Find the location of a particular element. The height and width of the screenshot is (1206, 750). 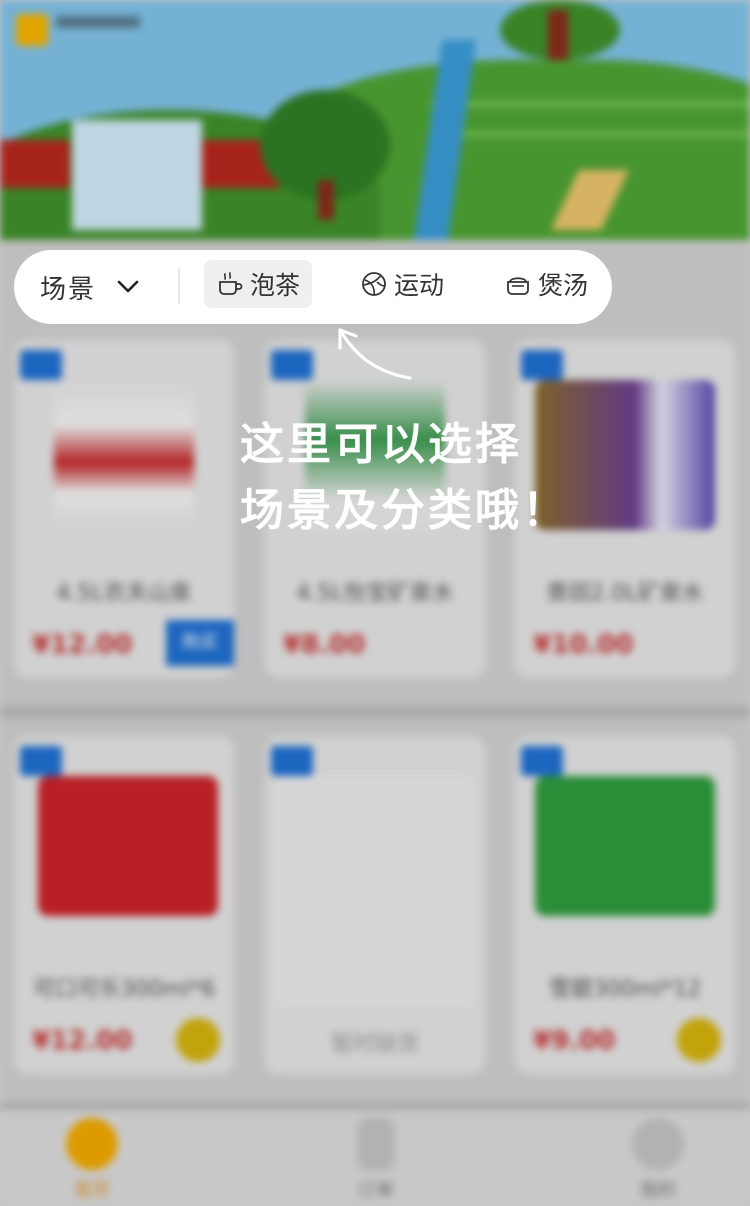

scene-chip-soup: 煲汤 is located at coordinates (546, 284).